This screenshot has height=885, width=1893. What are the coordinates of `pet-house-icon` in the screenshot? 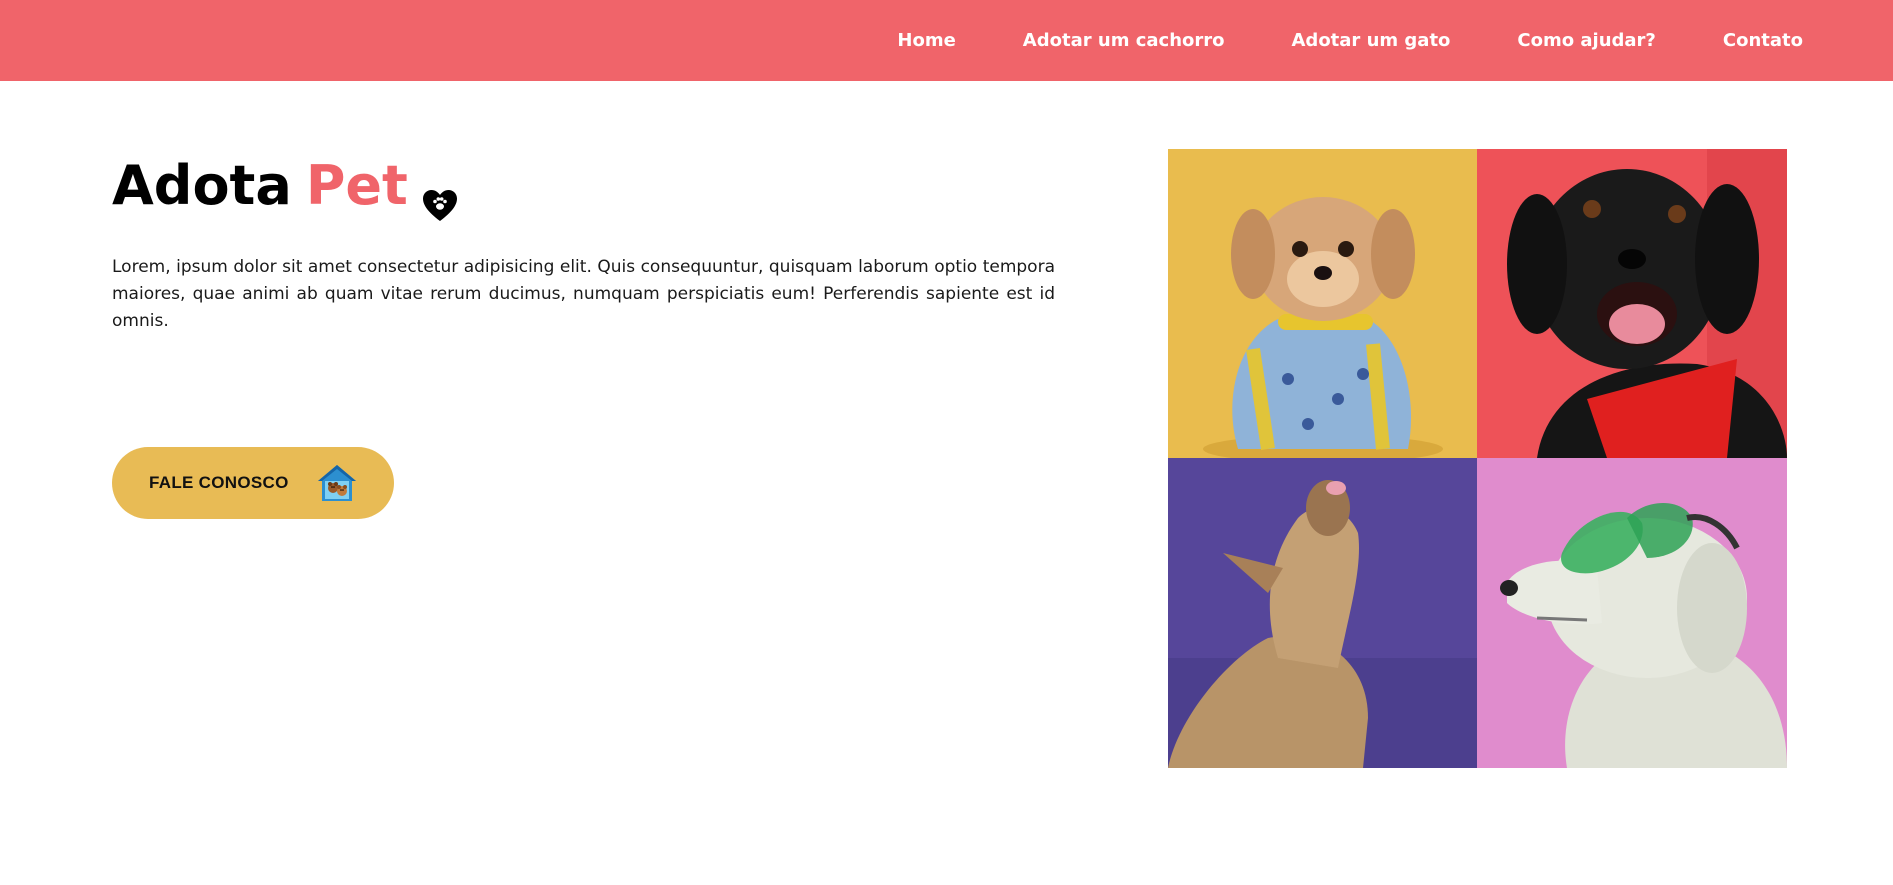 It's located at (337, 483).